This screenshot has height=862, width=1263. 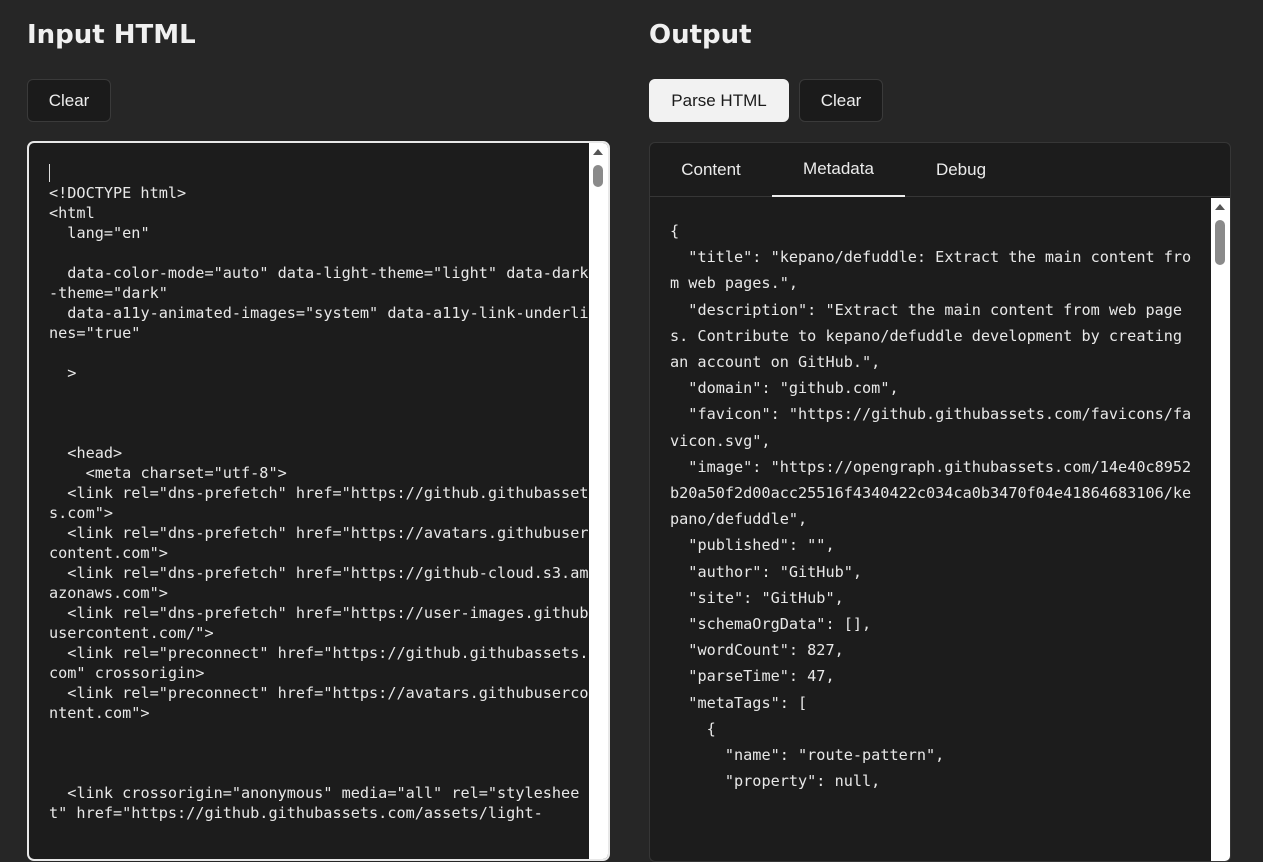 What do you see at coordinates (700, 35) in the screenshot?
I see `output-title: Output` at bounding box center [700, 35].